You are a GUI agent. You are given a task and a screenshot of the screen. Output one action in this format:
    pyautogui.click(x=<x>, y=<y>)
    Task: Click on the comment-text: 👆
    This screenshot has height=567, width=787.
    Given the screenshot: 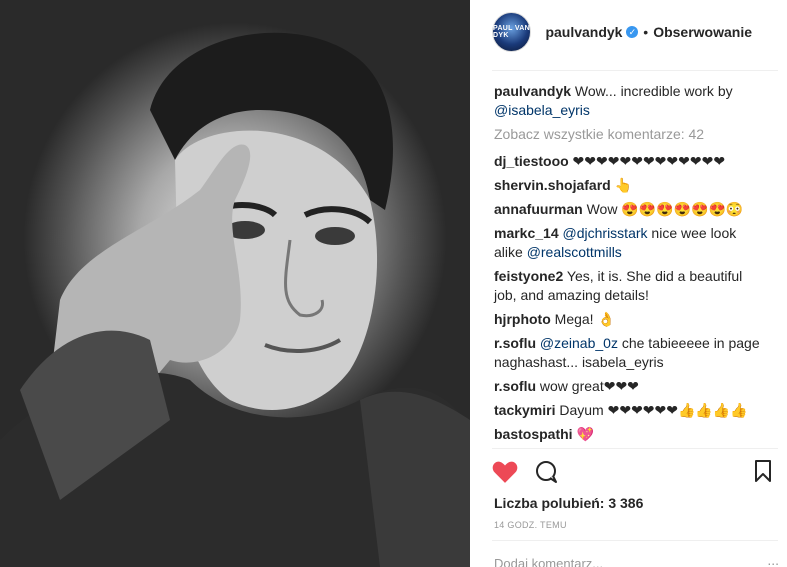 What is the action you would take?
    pyautogui.click(x=621, y=185)
    